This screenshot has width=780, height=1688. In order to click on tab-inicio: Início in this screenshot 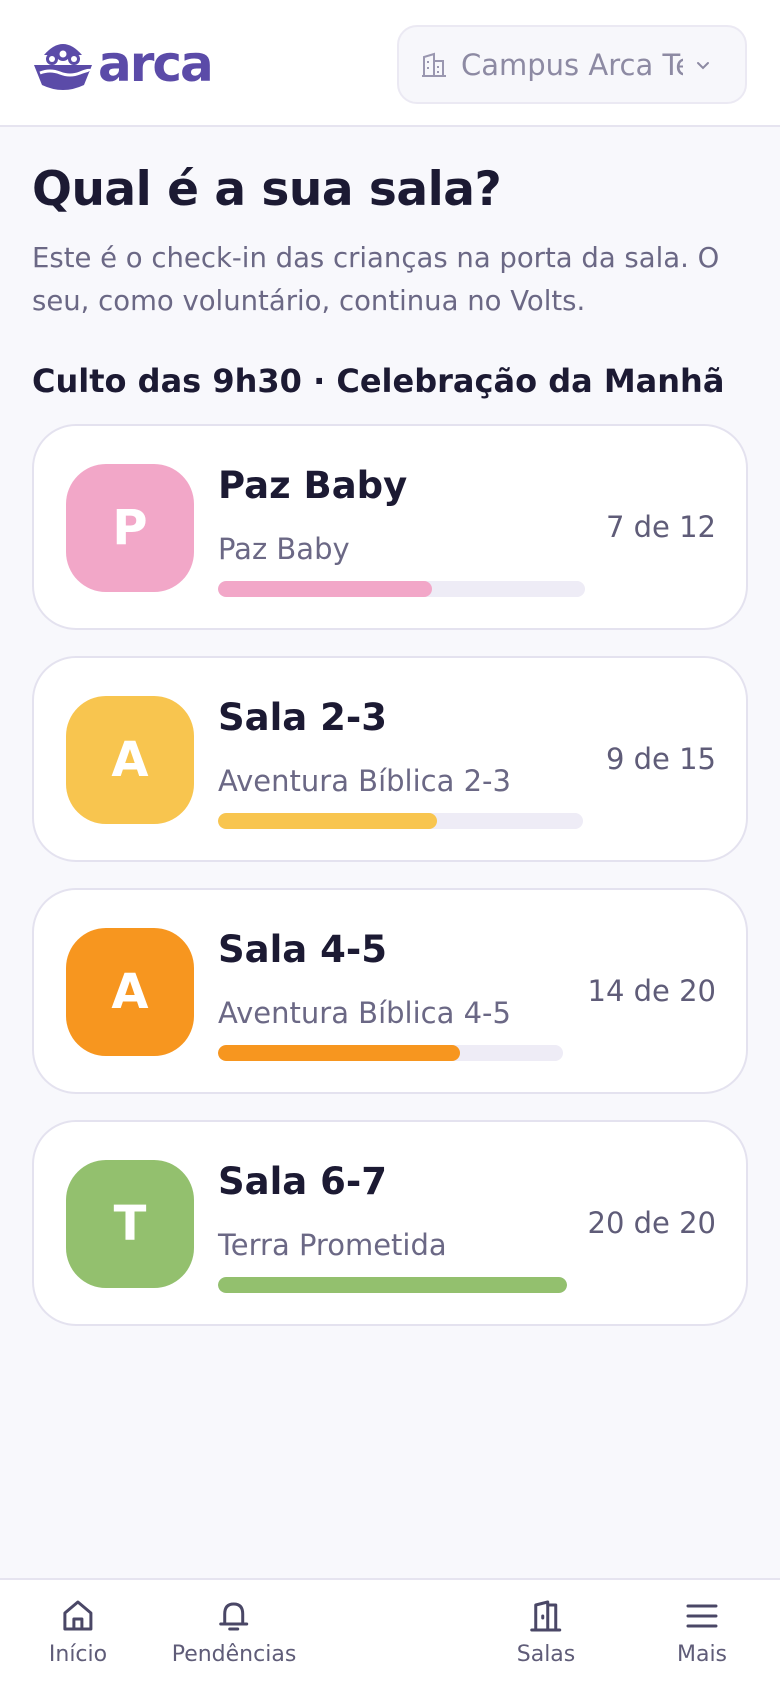, I will do `click(78, 1632)`.